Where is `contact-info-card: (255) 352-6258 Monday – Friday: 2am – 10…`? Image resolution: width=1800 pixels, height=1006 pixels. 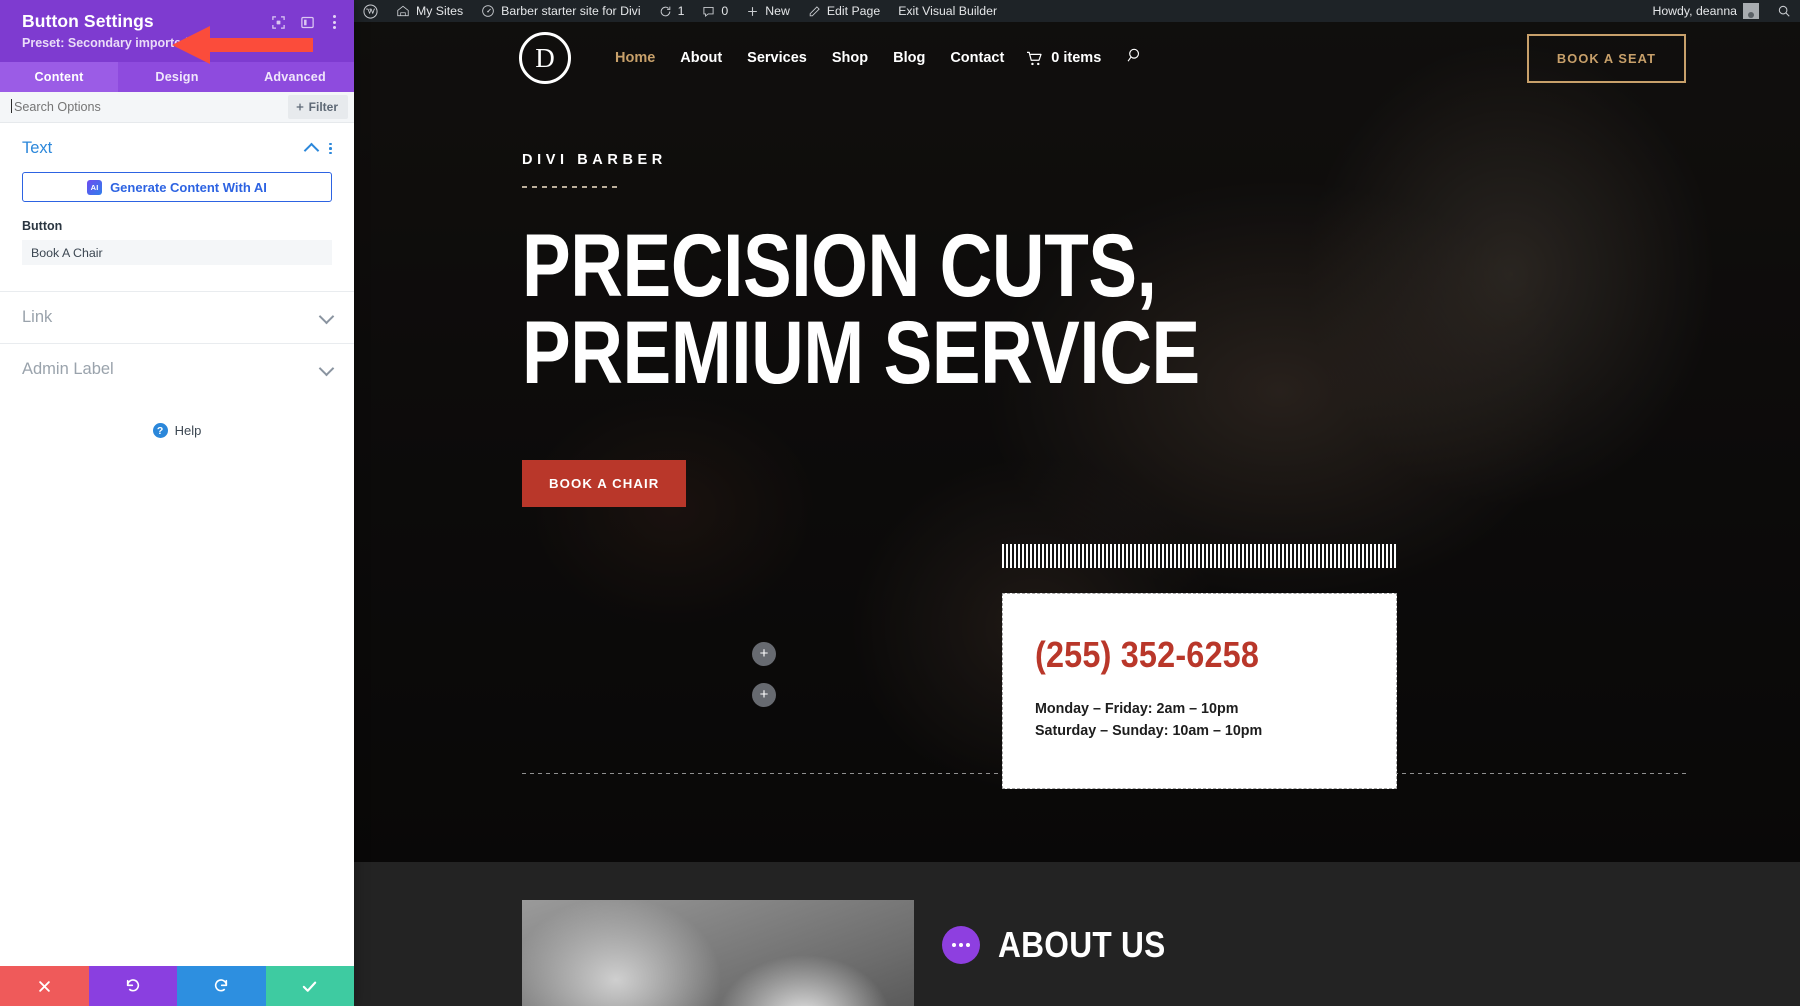
contact-info-card: (255) 352-6258 Monday – Friday: 2am – 10… is located at coordinates (1199, 691).